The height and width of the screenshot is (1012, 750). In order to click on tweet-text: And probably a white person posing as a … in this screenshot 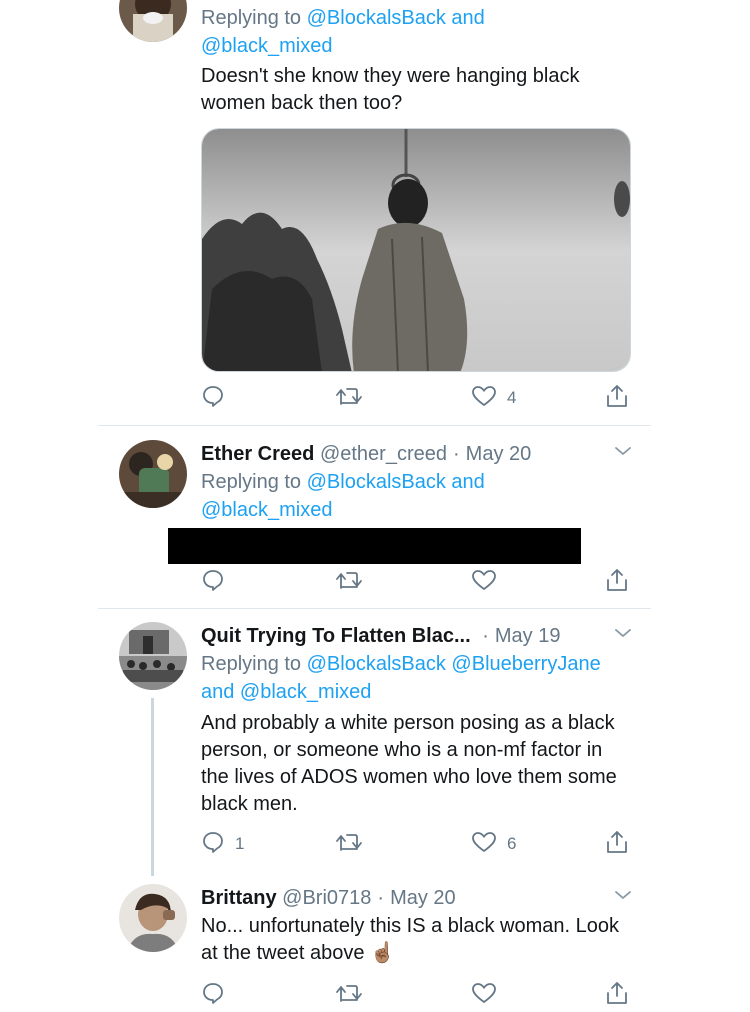, I will do `click(409, 763)`.